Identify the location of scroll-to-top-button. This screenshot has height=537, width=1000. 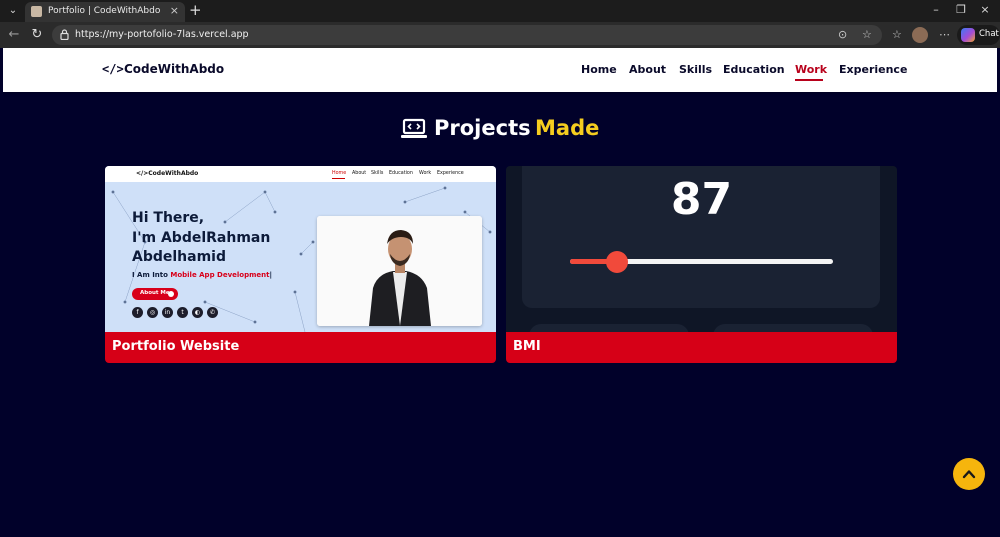
(969, 474).